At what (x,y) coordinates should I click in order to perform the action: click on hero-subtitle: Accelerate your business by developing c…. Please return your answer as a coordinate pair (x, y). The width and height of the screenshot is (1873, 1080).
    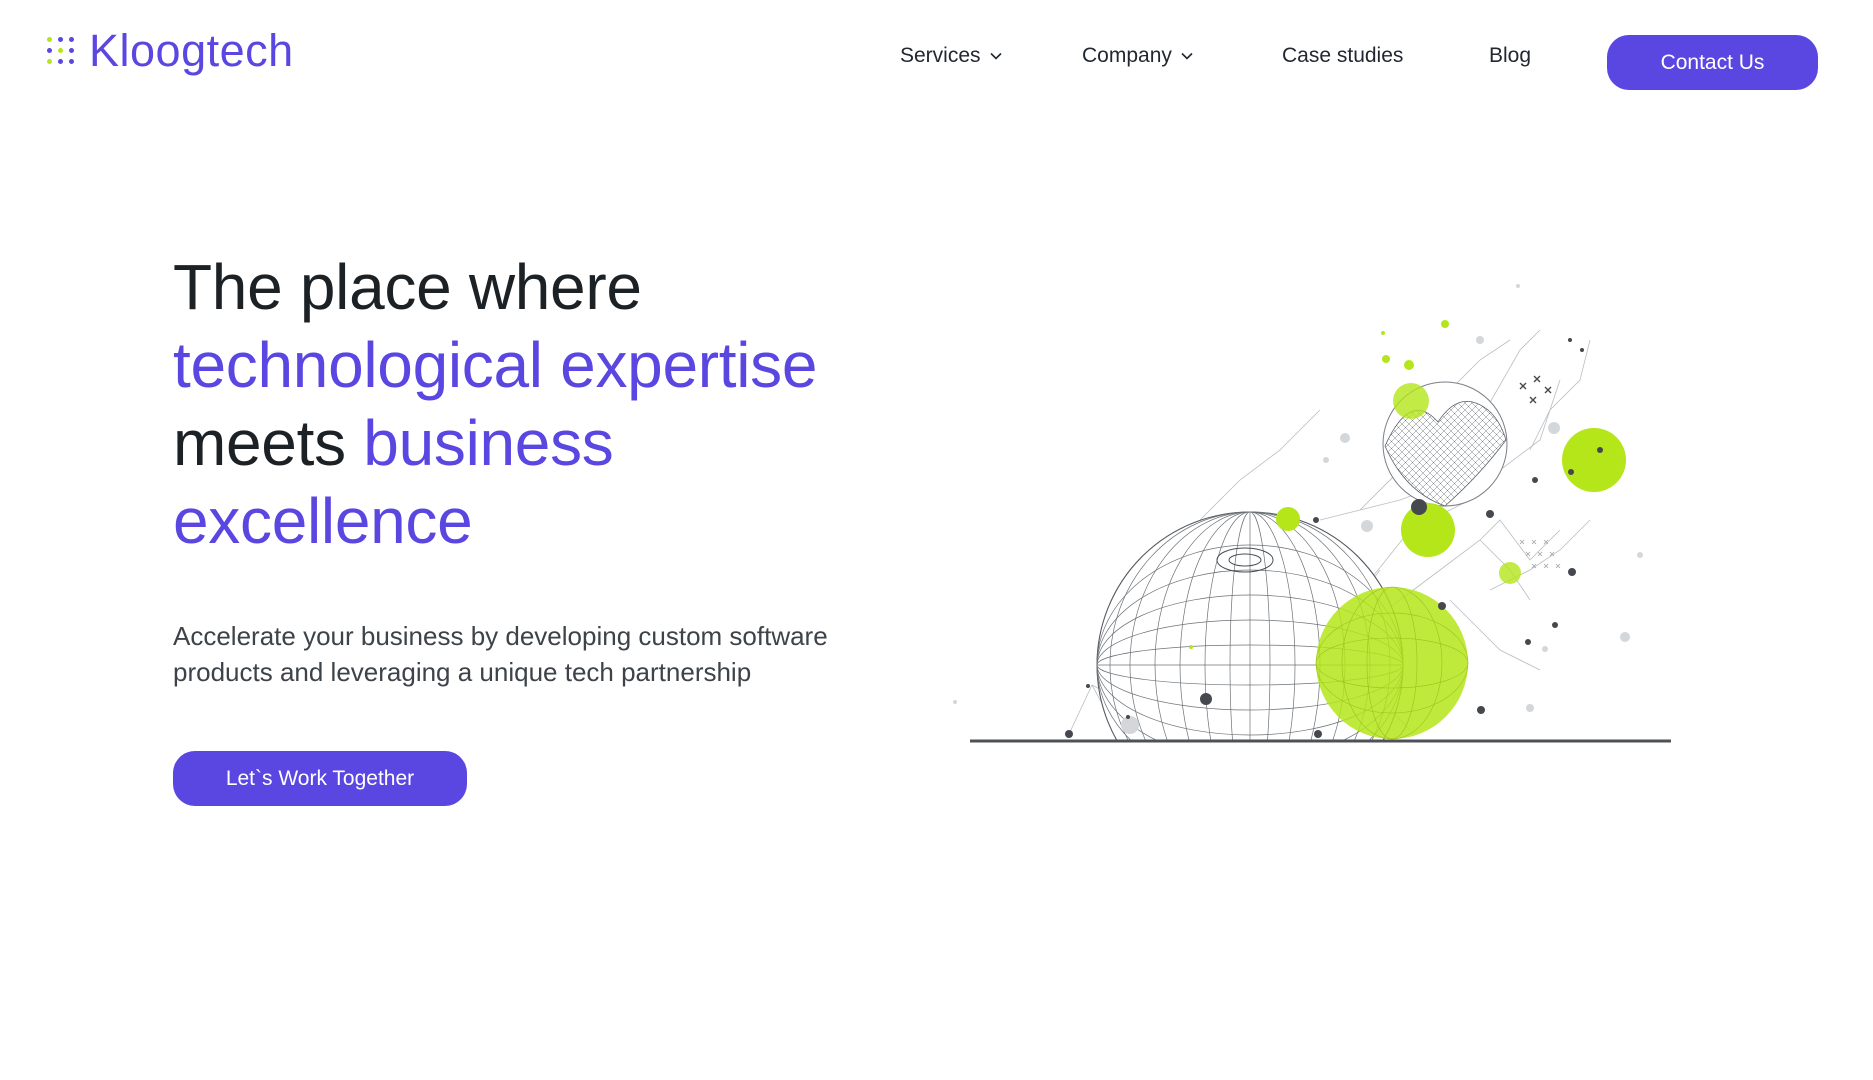
    Looking at the image, I should click on (500, 654).